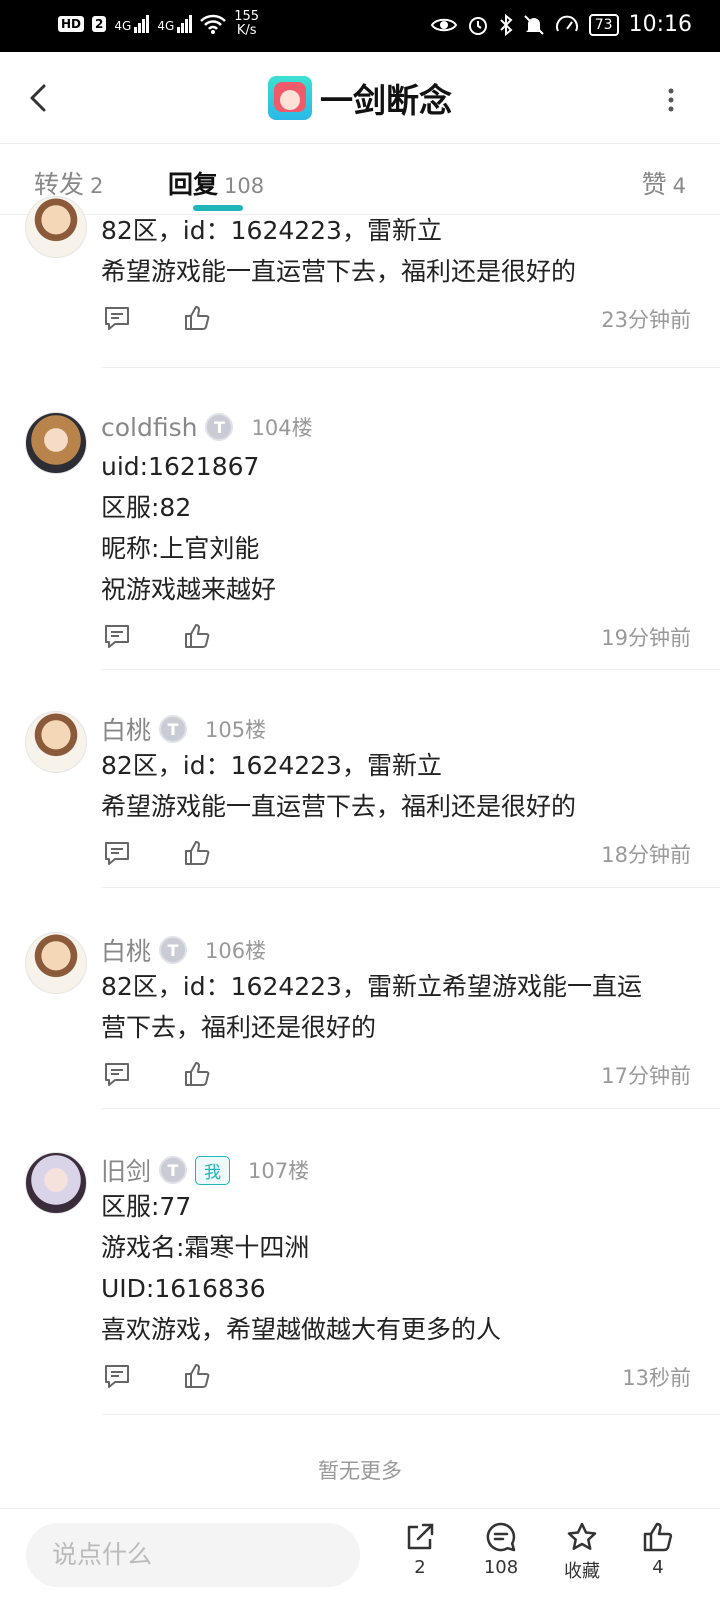 The width and height of the screenshot is (720, 1600). Describe the element at coordinates (146, 507) in the screenshot. I see `reply-line: 区服:82` at that location.